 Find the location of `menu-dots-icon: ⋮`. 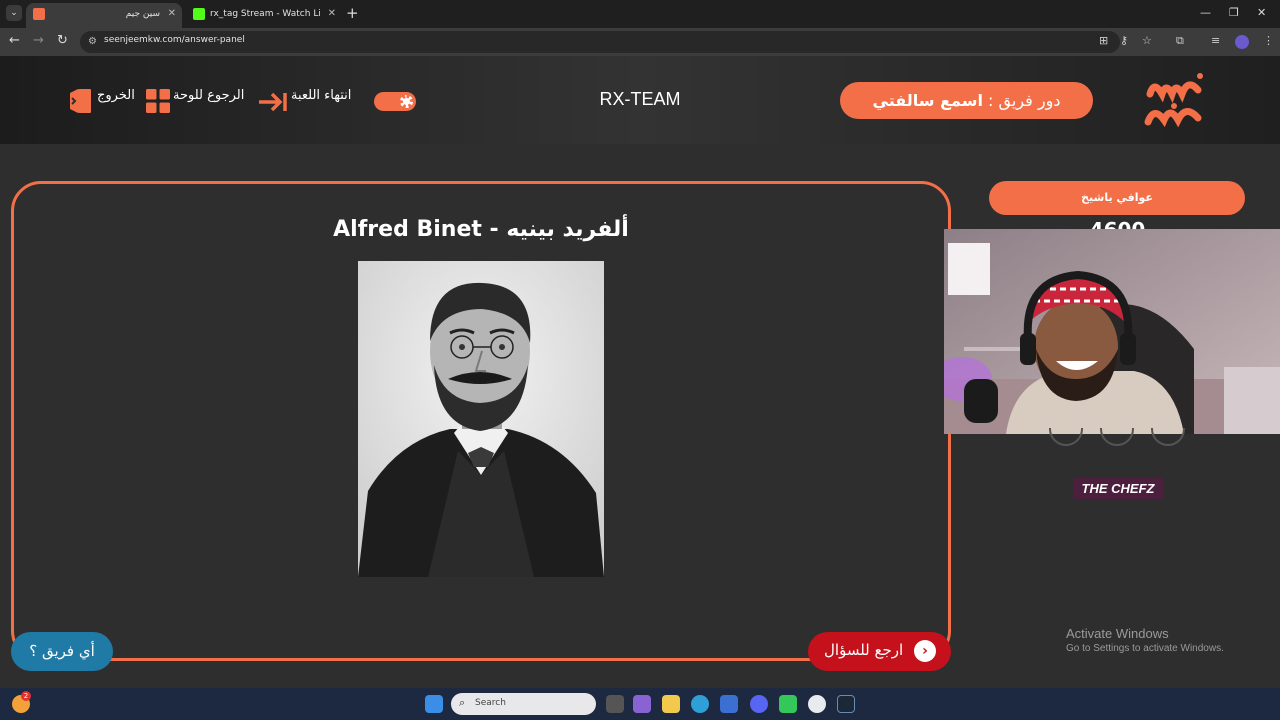

menu-dots-icon: ⋮ is located at coordinates (1268, 40).